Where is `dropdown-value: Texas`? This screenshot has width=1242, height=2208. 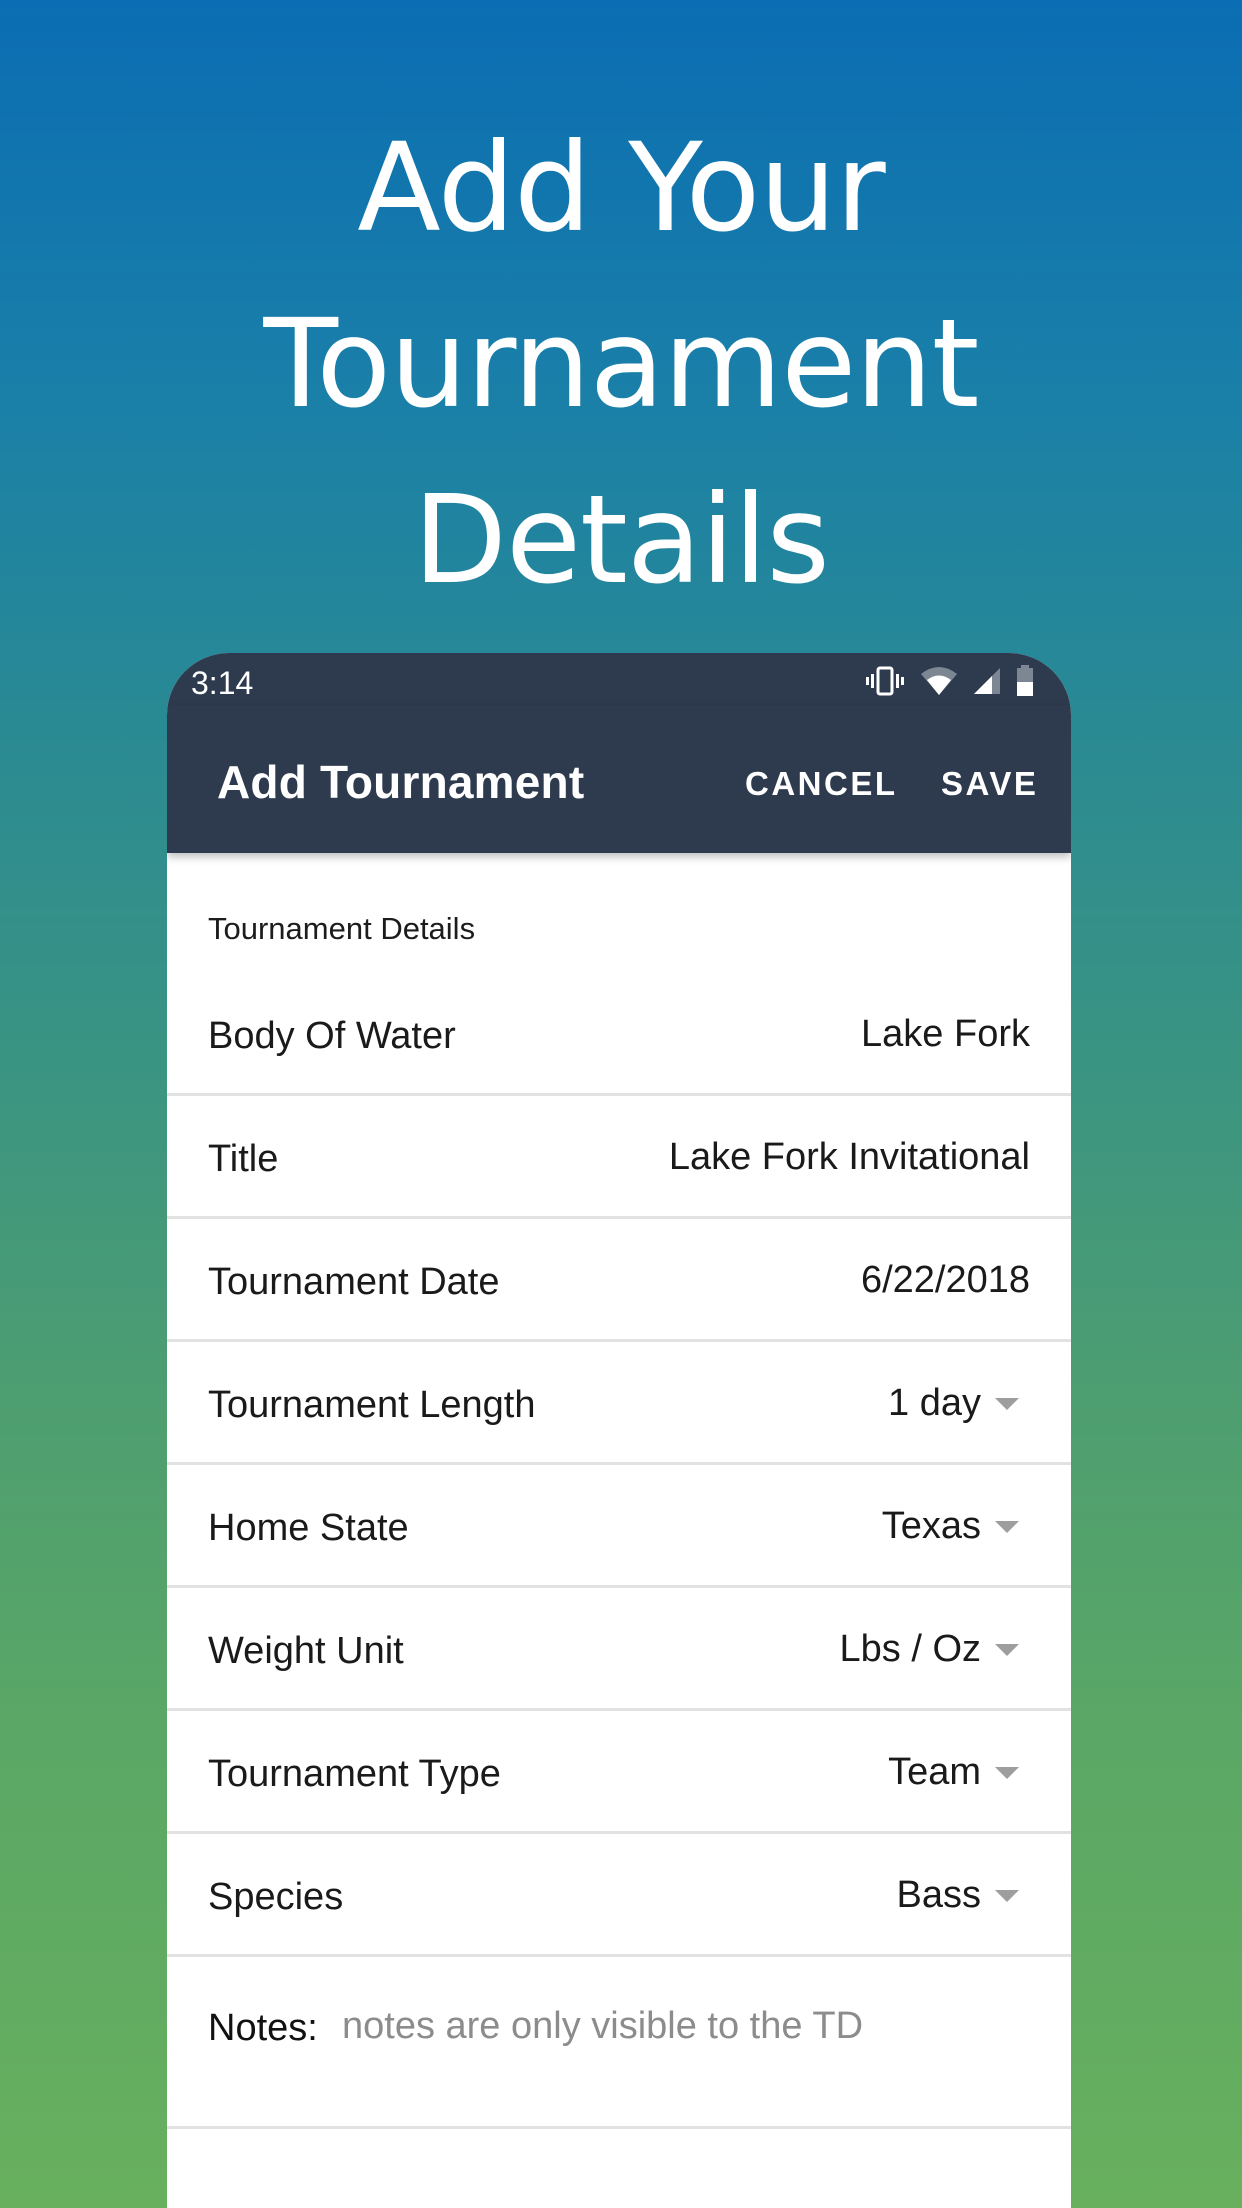 dropdown-value: Texas is located at coordinates (931, 1526).